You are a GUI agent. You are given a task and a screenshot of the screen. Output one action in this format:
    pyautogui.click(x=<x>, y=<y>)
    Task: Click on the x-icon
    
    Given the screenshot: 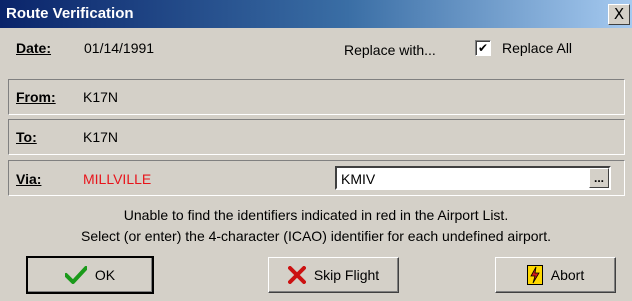 What is the action you would take?
    pyautogui.click(x=296, y=275)
    